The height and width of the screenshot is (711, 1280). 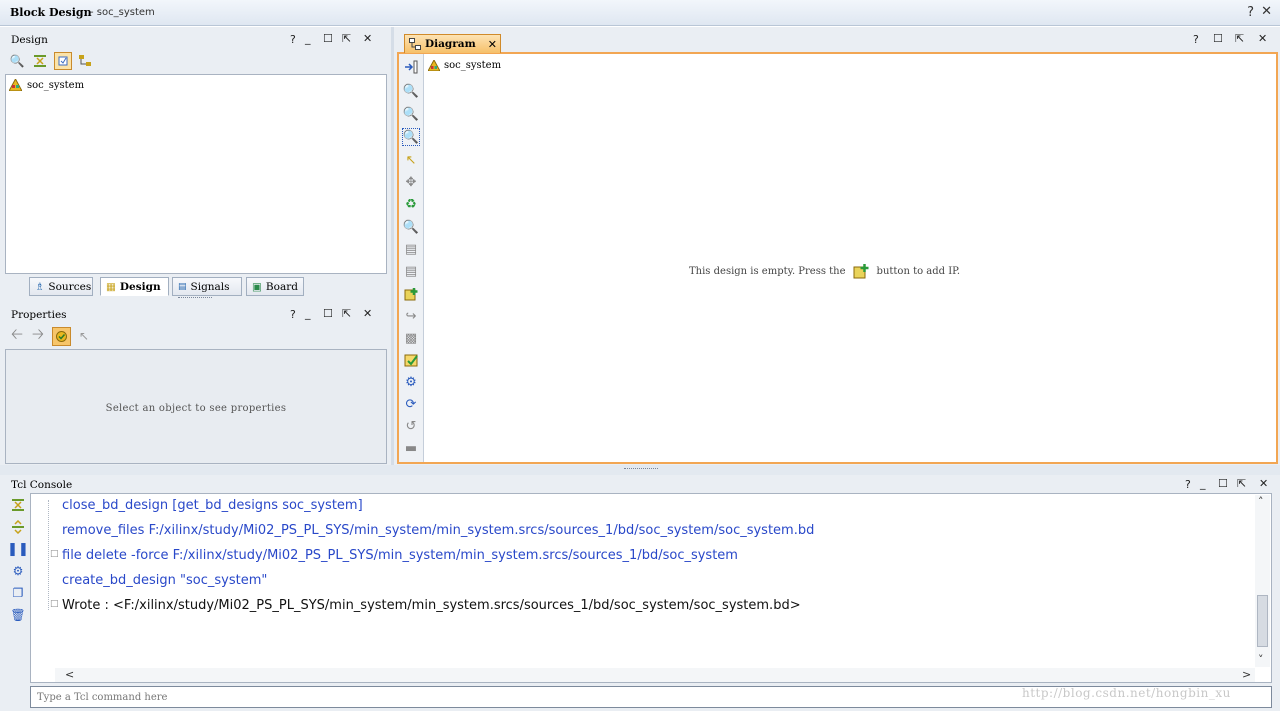 What do you see at coordinates (1196, 39) in the screenshot?
I see `diagram-help-button: ?` at bounding box center [1196, 39].